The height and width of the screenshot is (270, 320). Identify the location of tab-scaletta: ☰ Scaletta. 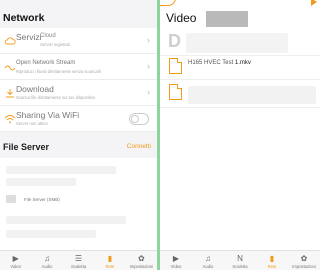
(78, 260).